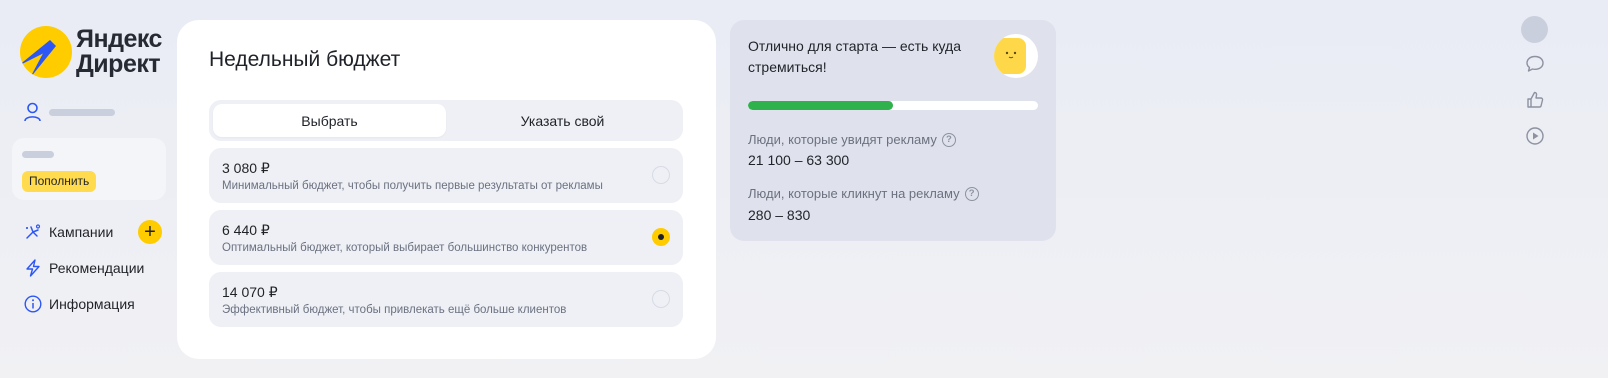  What do you see at coordinates (329, 120) in the screenshot?
I see `tab-choose: Выбрать` at bounding box center [329, 120].